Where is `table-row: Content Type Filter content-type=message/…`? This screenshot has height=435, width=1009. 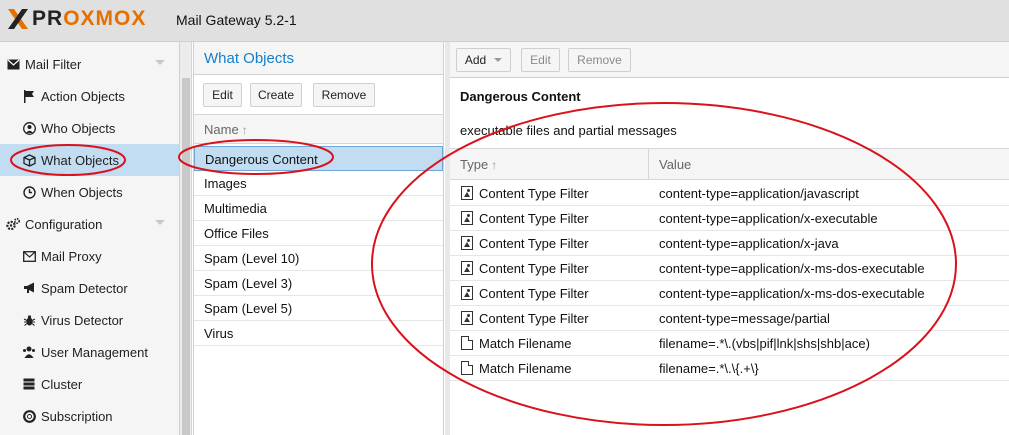 table-row: Content Type Filter content-type=message/… is located at coordinates (729, 318).